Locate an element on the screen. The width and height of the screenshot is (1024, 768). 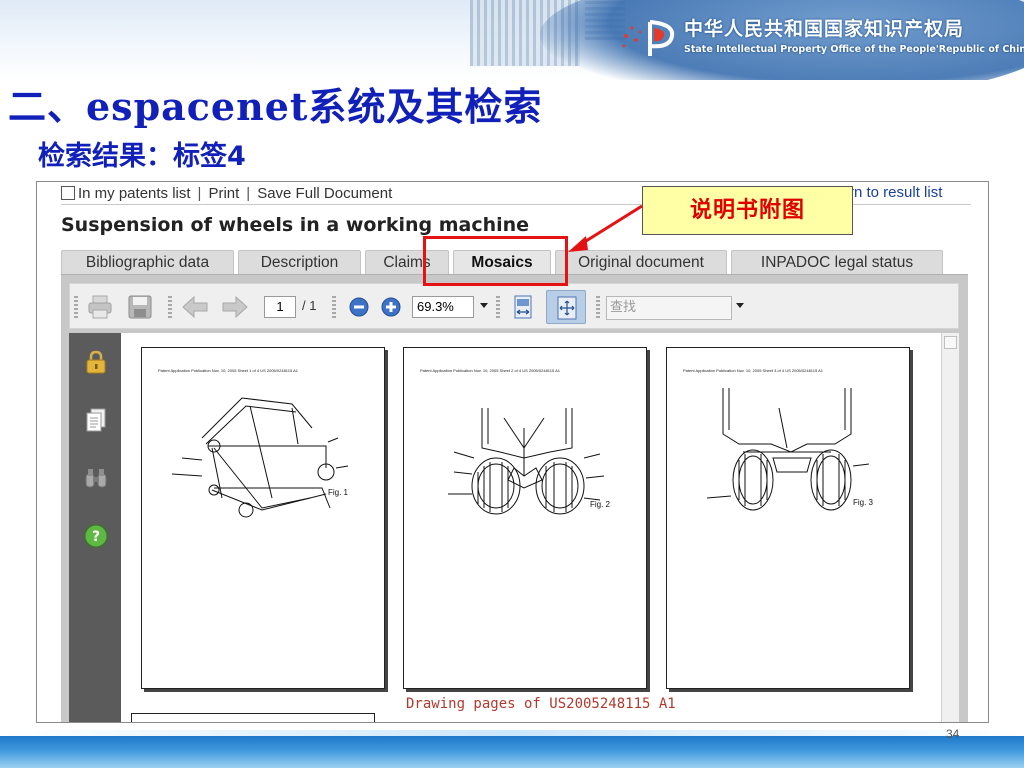
previous-page-icon is located at coordinates (195, 307).